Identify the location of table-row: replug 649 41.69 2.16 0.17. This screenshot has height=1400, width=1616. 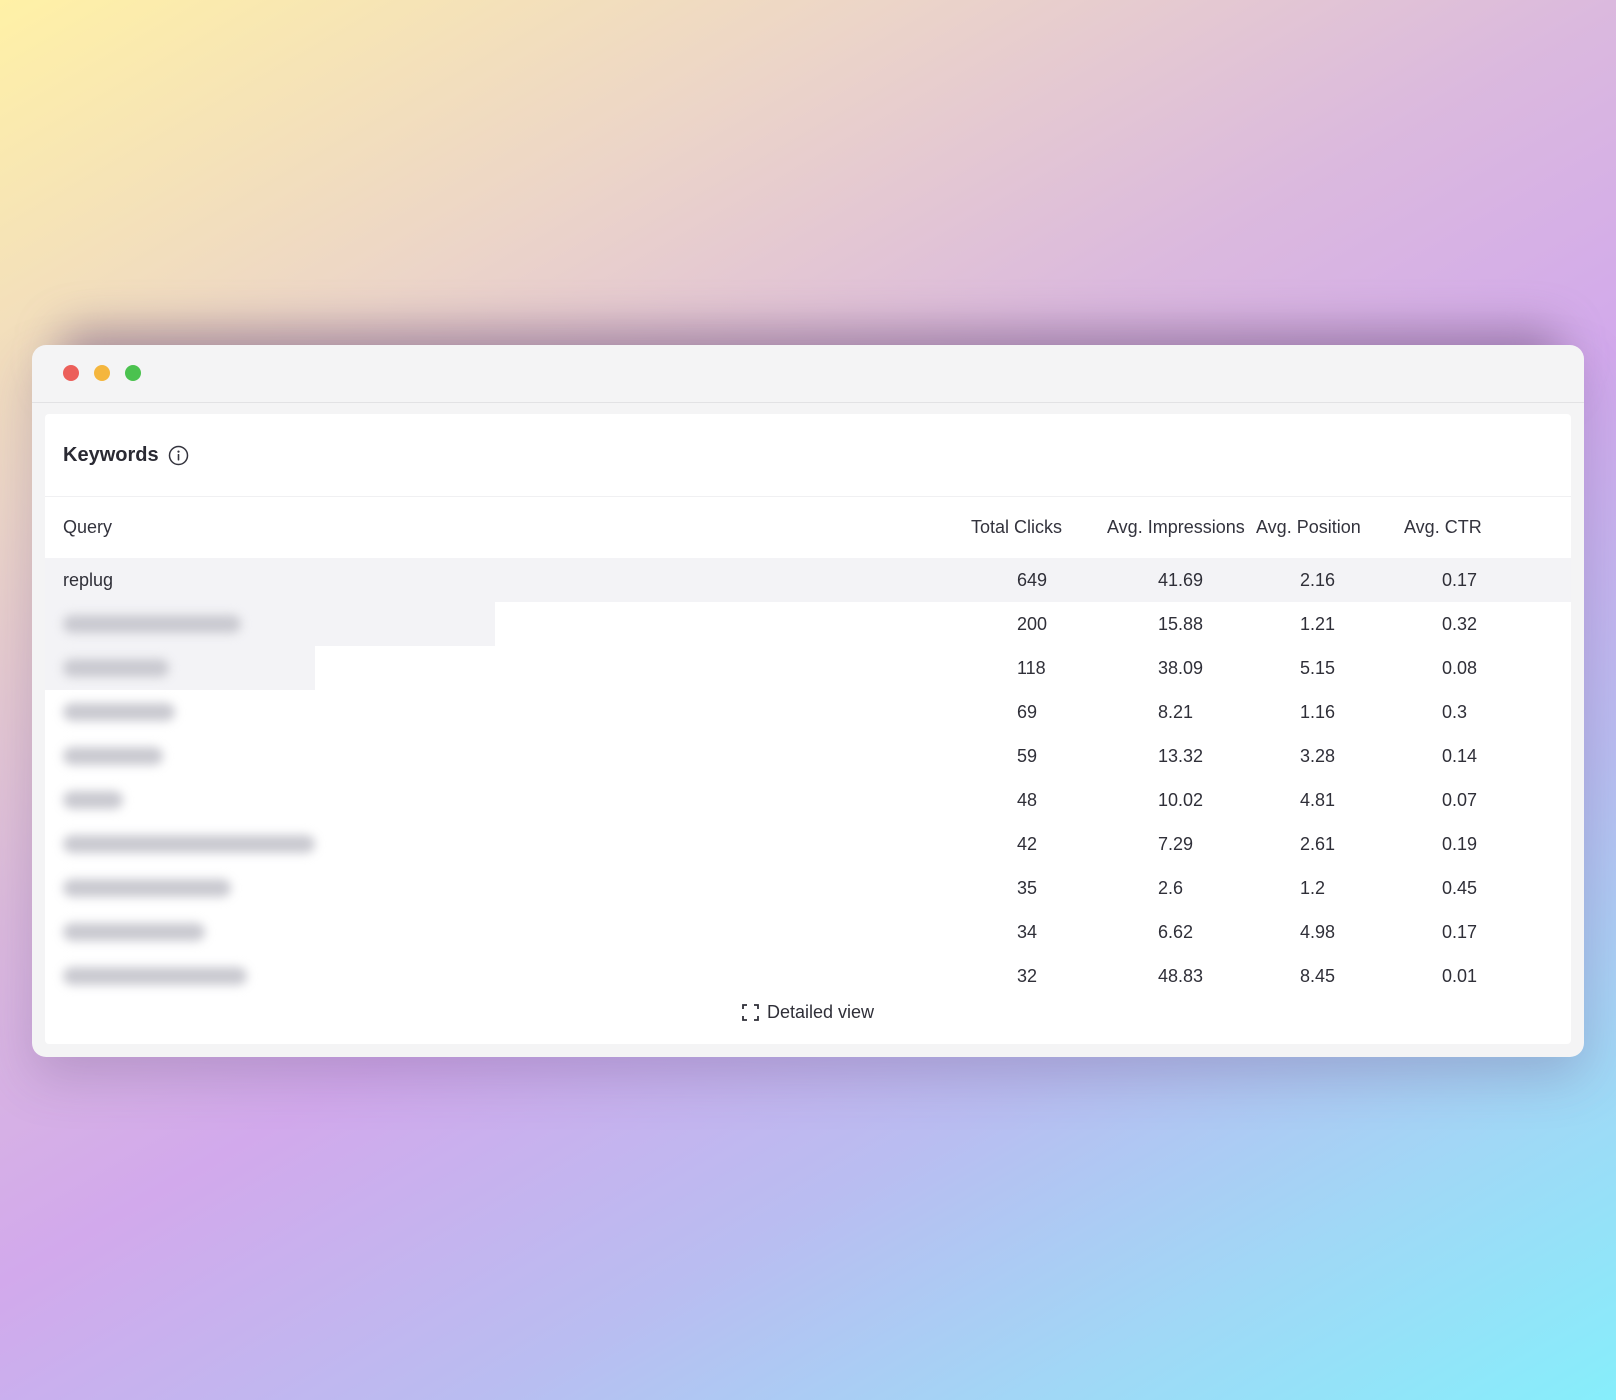
(808, 580).